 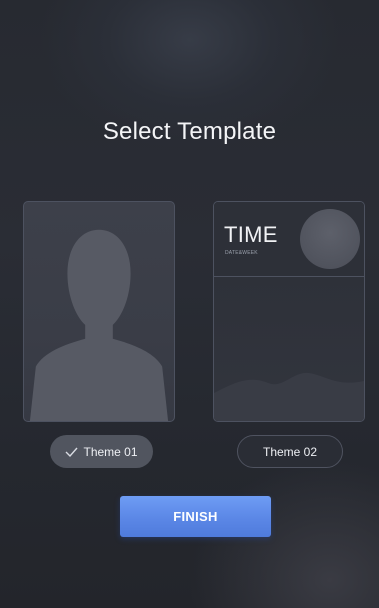 What do you see at coordinates (241, 253) in the screenshot?
I see `theme-02-date-text: DATE&WEEK` at bounding box center [241, 253].